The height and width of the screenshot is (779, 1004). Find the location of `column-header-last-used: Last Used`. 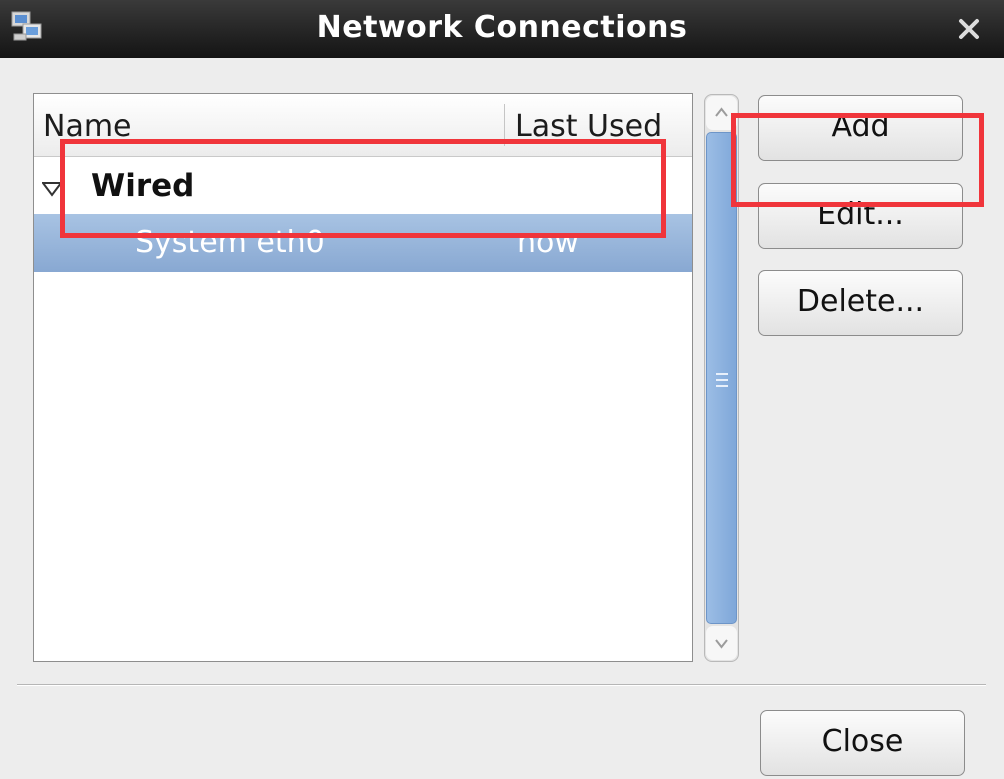

column-header-last-used: Last Used is located at coordinates (588, 126).